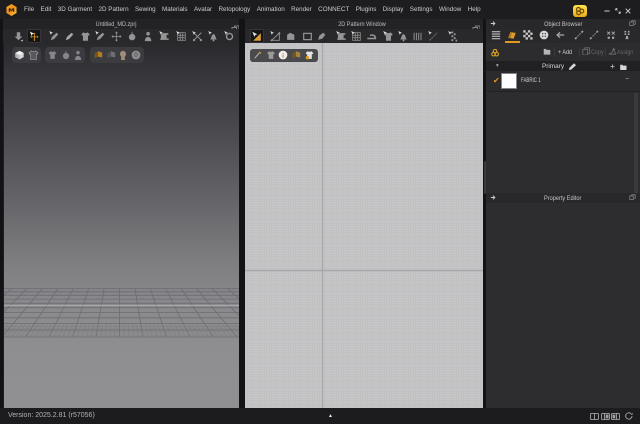  What do you see at coordinates (136, 55) in the screenshot?
I see `svg-text: 0` at bounding box center [136, 55].